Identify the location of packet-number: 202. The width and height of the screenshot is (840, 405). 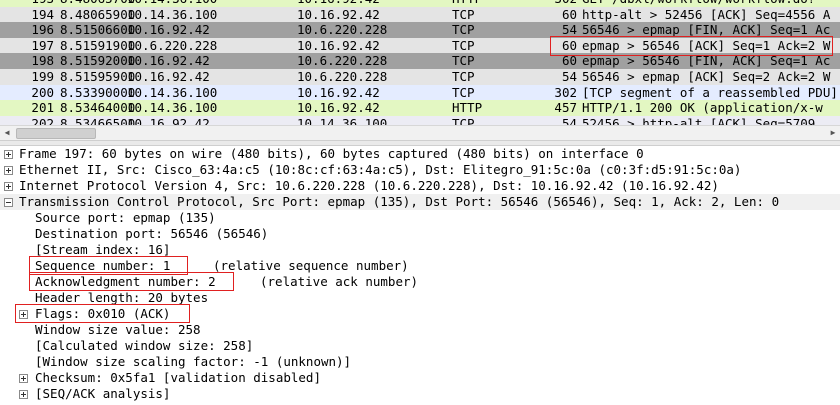
(42, 120).